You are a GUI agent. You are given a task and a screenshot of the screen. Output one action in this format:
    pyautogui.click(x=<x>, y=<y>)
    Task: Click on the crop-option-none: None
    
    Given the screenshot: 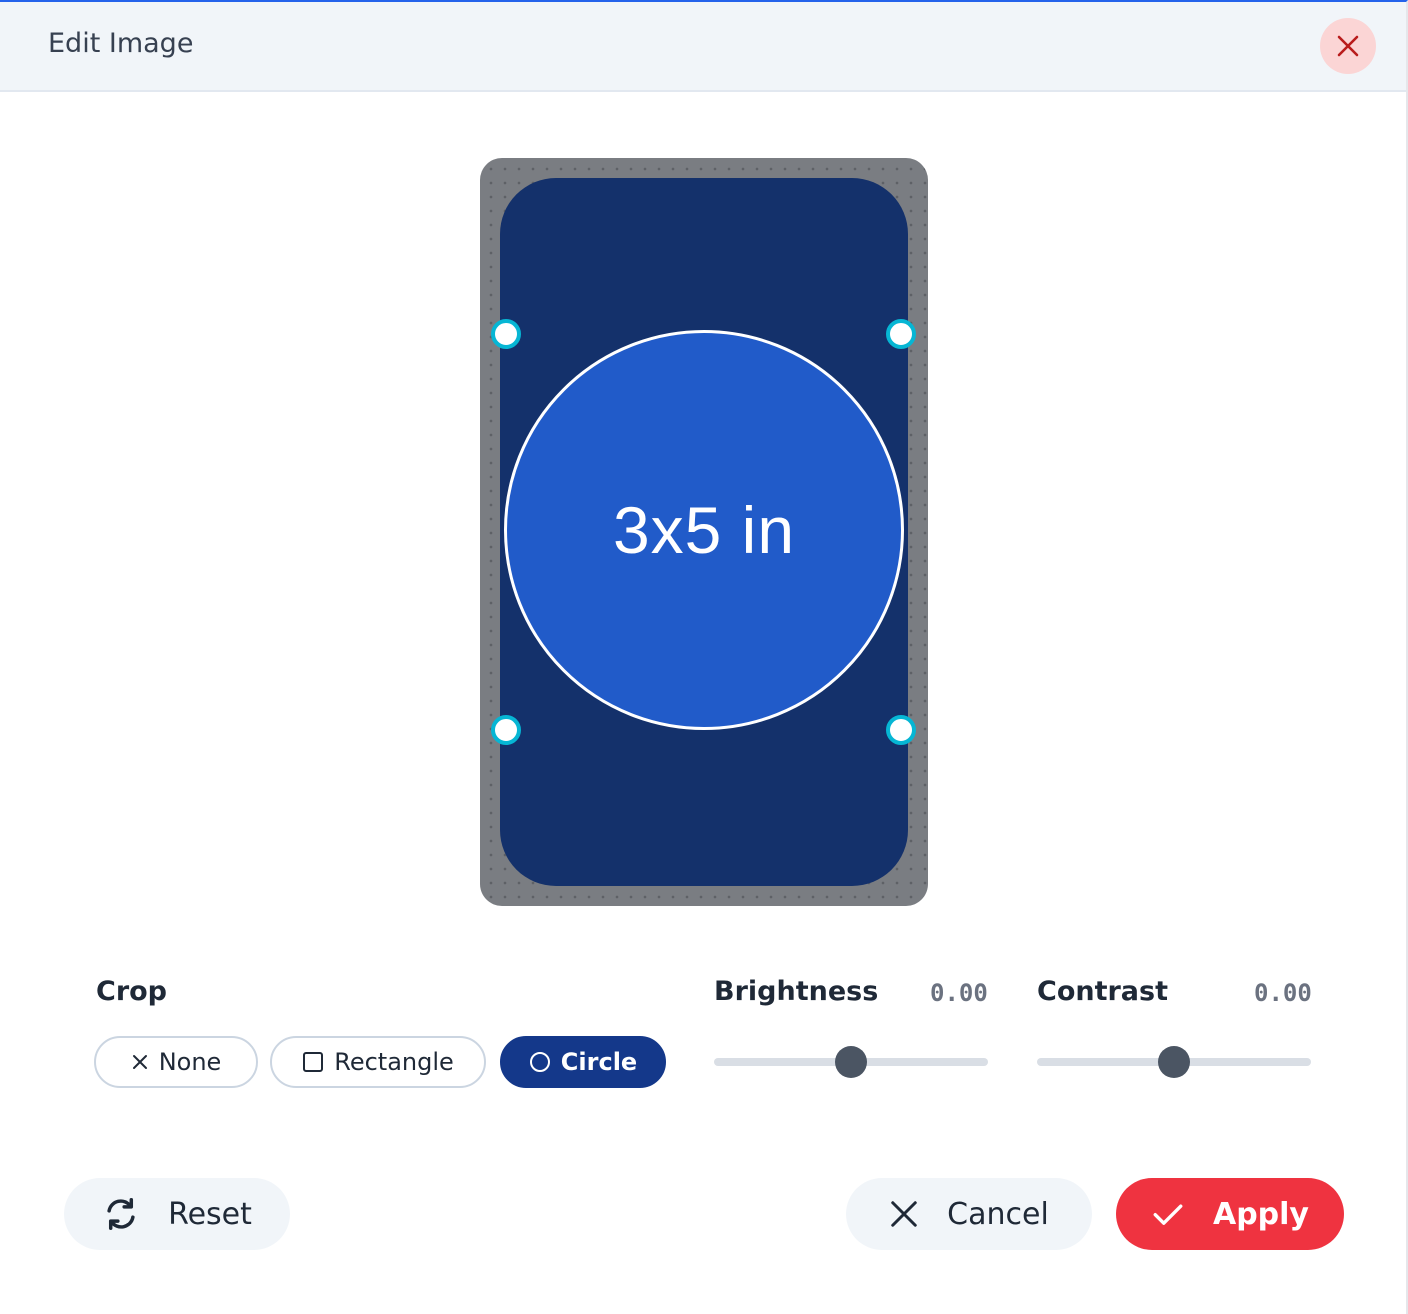 What is the action you would take?
    pyautogui.click(x=176, y=1062)
    